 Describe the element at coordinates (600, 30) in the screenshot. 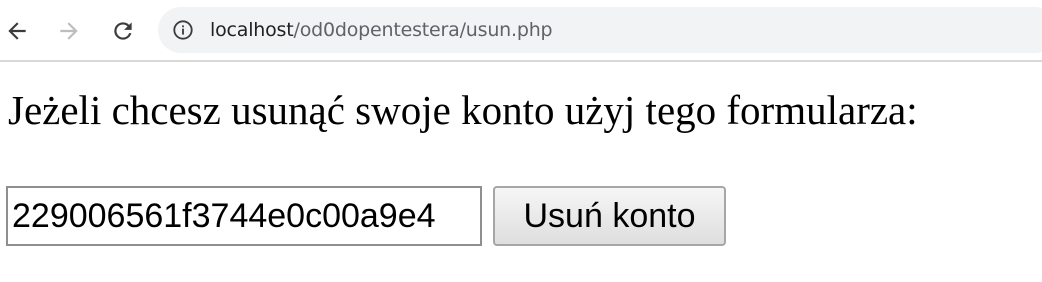

I see `address-bar: localhost/od0dopentestera/usun.php` at that location.